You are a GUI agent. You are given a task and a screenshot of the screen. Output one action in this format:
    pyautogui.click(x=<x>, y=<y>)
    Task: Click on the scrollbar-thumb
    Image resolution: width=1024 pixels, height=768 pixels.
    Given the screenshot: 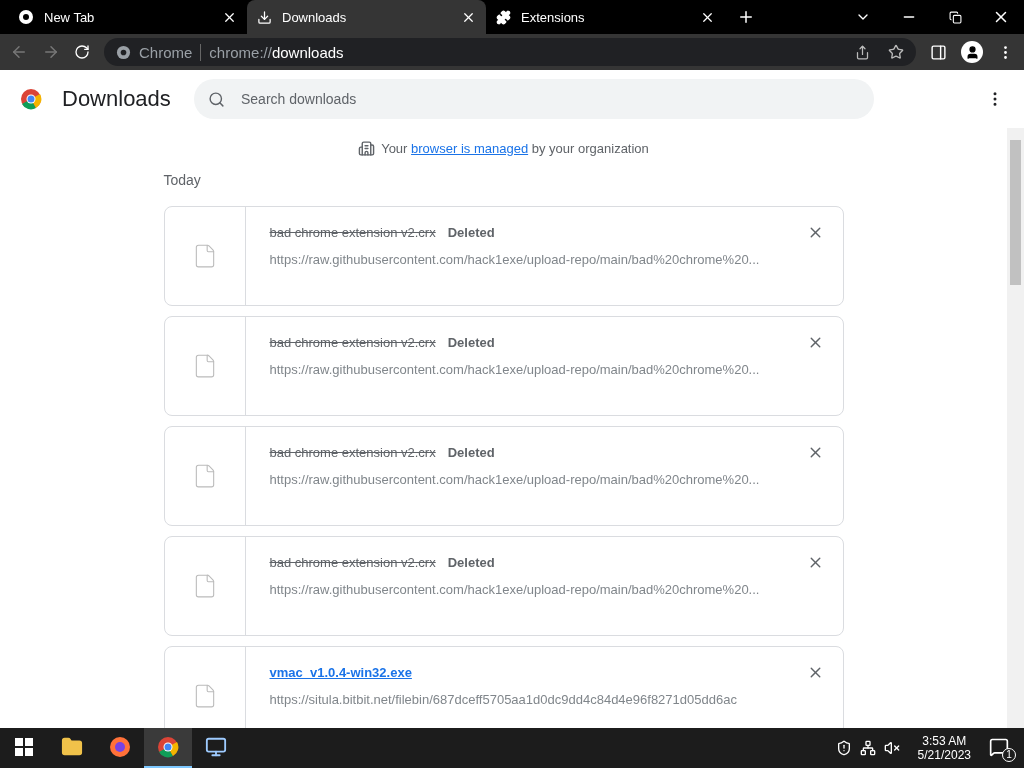 What is the action you would take?
    pyautogui.click(x=1015, y=212)
    